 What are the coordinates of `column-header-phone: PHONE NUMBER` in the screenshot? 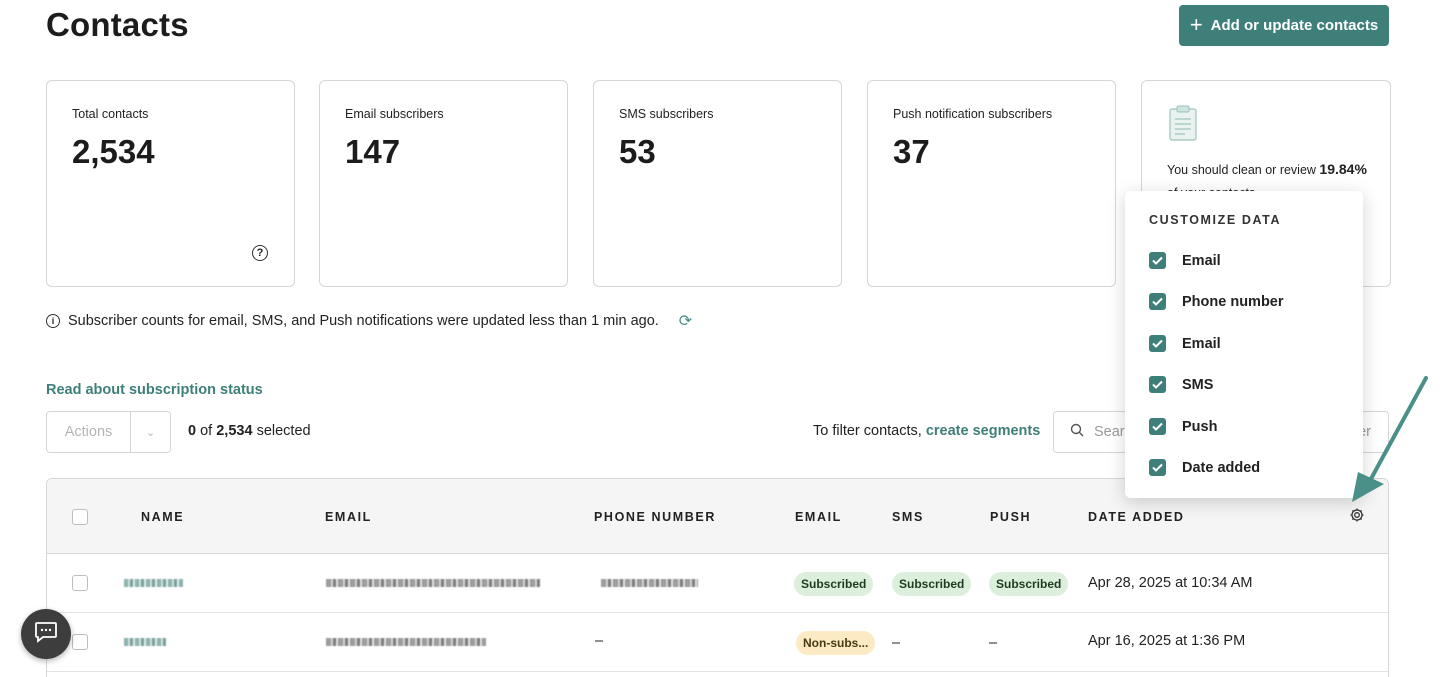 It's located at (655, 517).